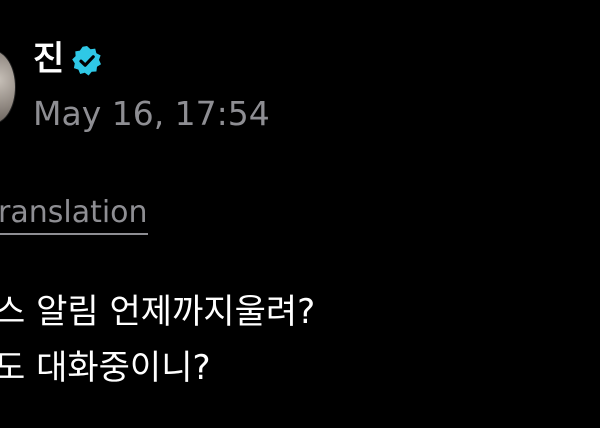 Image resolution: width=600 pixels, height=428 pixels. Describe the element at coordinates (158, 312) in the screenshot. I see `post-content-line-1: 스 알림 언제까지울려?` at that location.